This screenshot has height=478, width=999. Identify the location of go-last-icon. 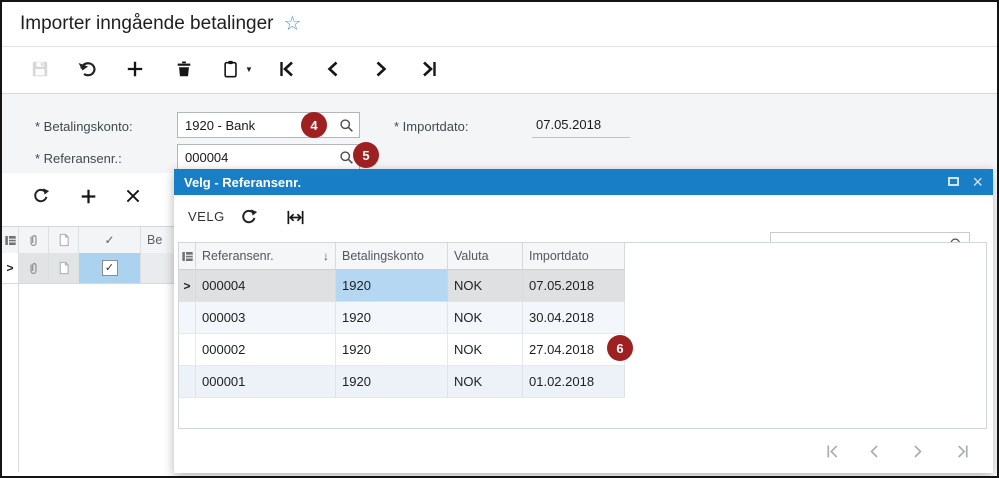
(429, 69).